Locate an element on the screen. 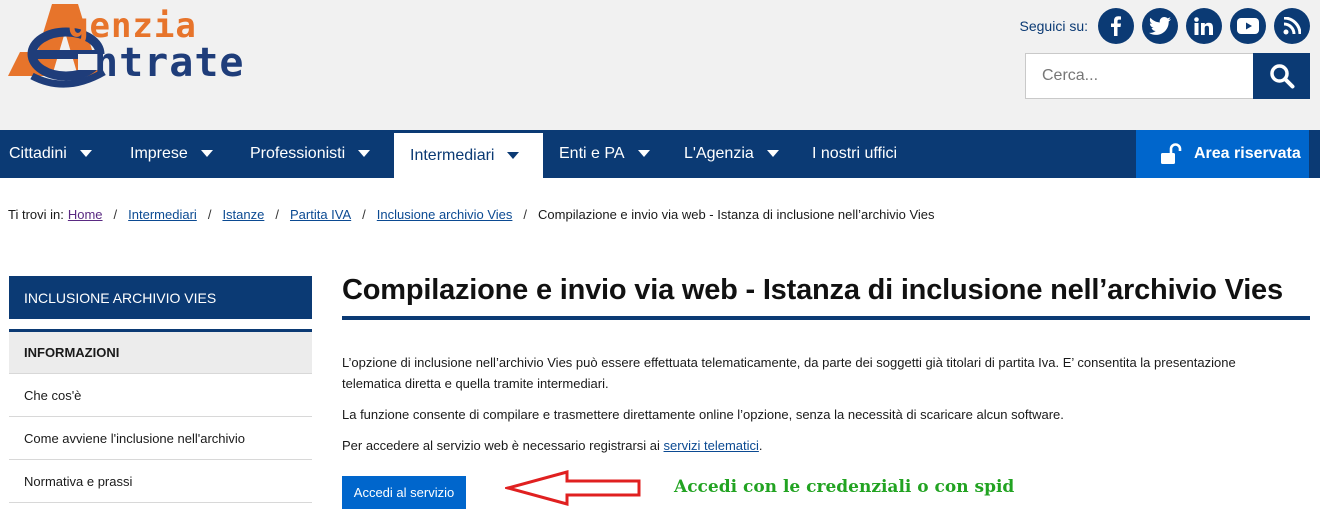  annotation-text: Accedi con le credenziali o con spid is located at coordinates (844, 487).